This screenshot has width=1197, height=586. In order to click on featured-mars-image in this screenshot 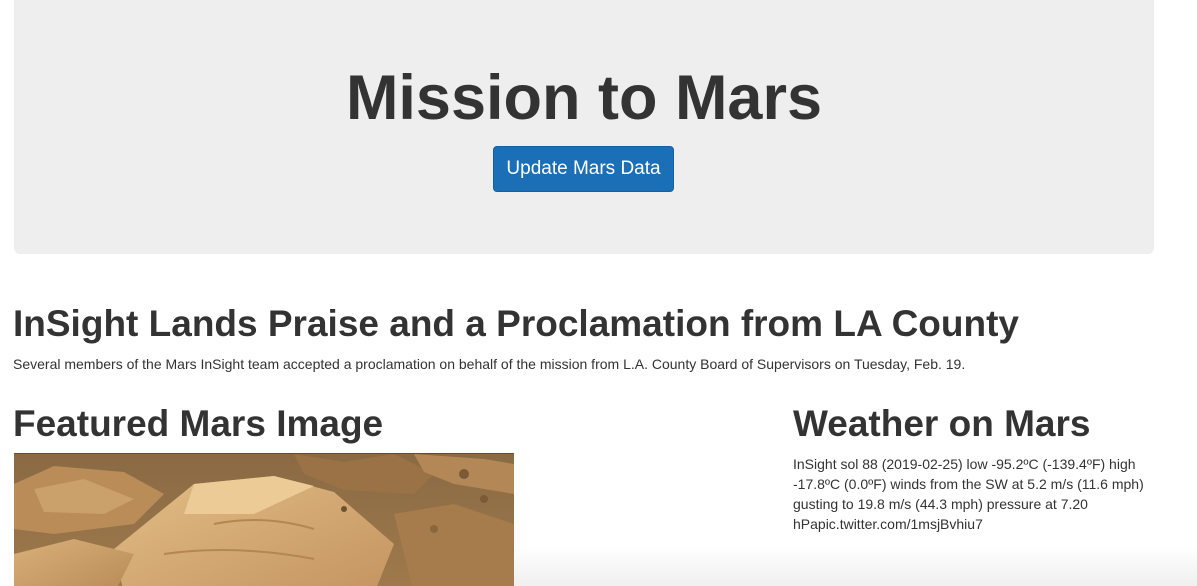, I will do `click(264, 519)`.